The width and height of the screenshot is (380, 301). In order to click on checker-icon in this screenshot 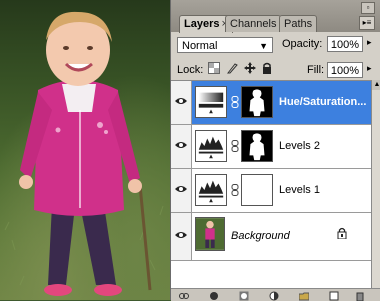, I will do `click(214, 68)`.